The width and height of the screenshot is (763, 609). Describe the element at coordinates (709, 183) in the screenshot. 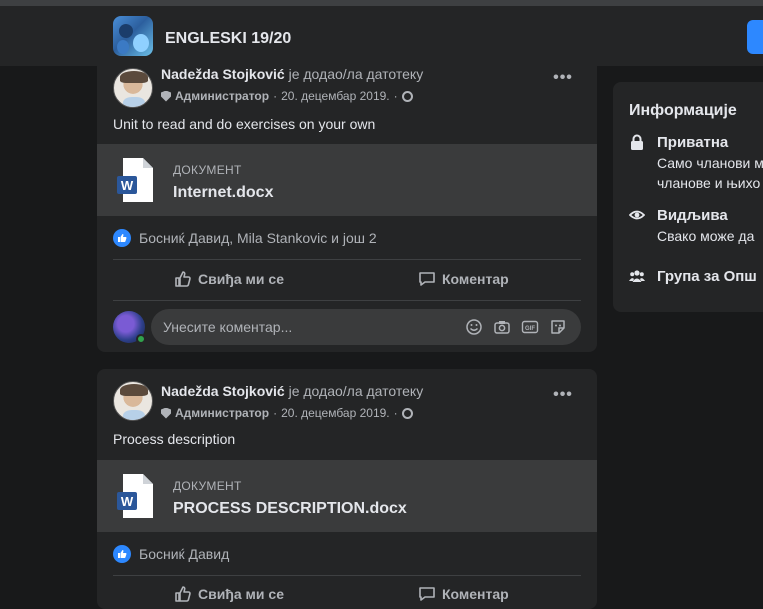

I see `privacy-description-line: чланове и њихо` at that location.